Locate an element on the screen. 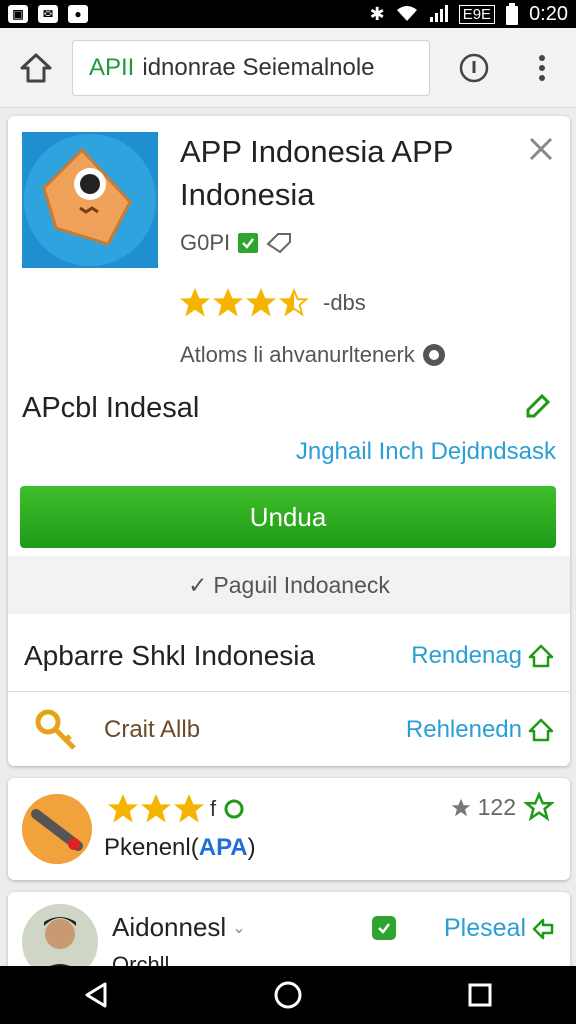 Image resolution: width=576 pixels, height=1024 pixels. url-scheme: APII is located at coordinates (112, 67).